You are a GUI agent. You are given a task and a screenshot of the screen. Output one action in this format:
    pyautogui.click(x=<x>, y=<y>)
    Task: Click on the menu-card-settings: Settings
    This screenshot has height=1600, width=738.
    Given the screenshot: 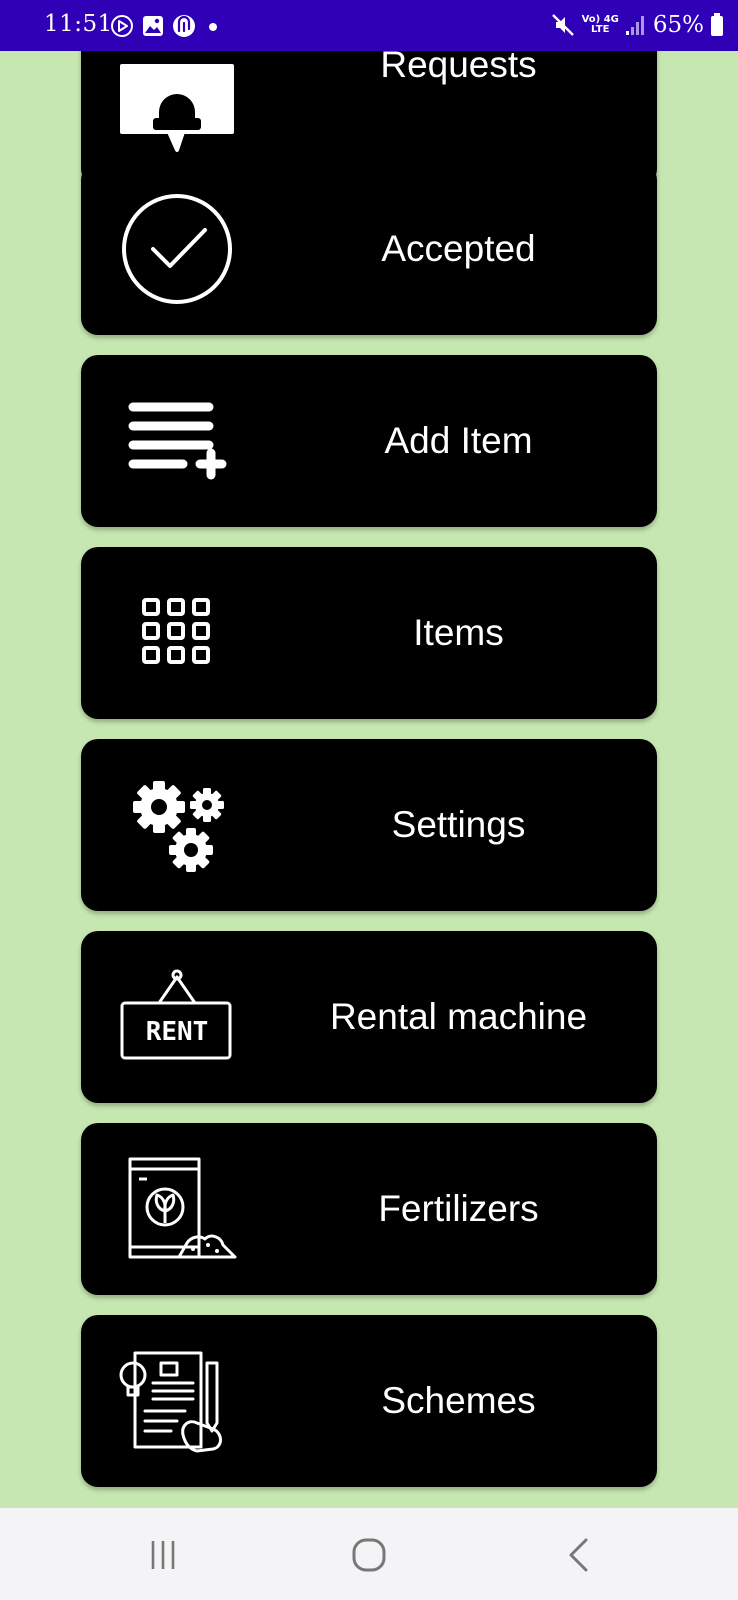 What is the action you would take?
    pyautogui.click(x=369, y=825)
    